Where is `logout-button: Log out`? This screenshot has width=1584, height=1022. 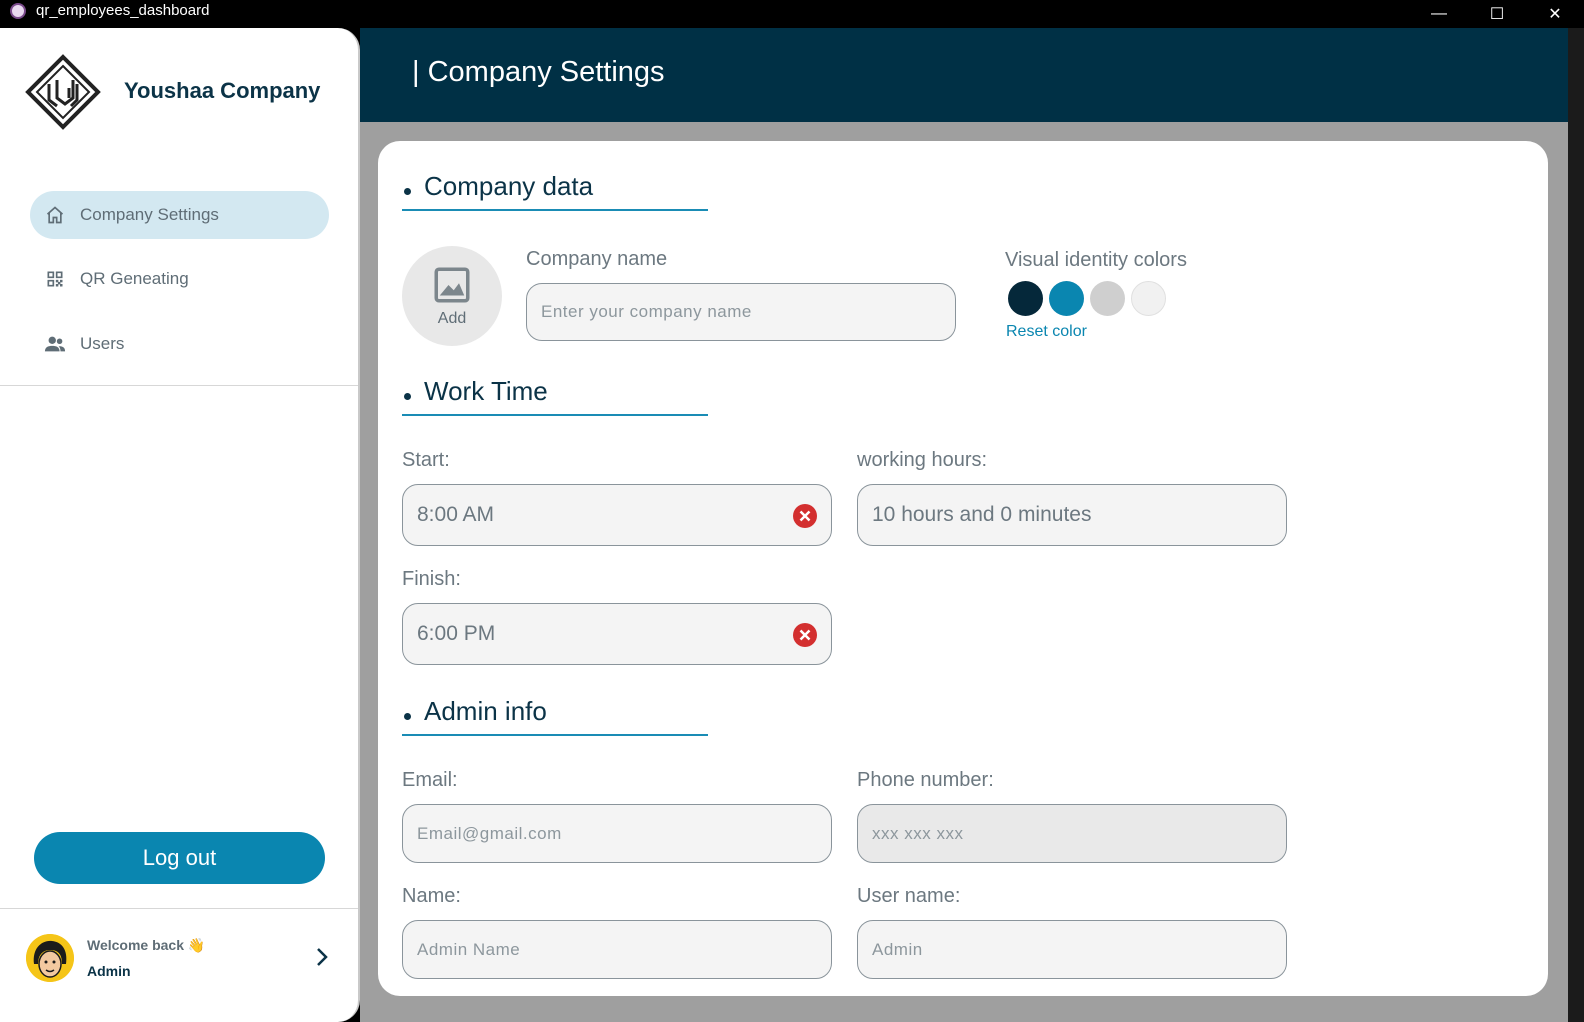
logout-button: Log out is located at coordinates (179, 858).